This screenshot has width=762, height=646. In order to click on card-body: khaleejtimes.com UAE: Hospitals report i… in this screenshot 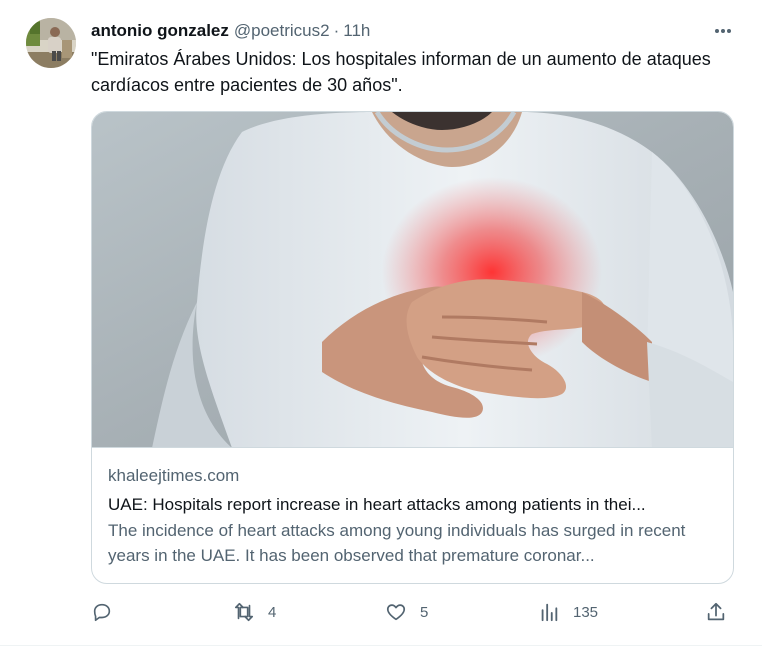, I will do `click(414, 515)`.